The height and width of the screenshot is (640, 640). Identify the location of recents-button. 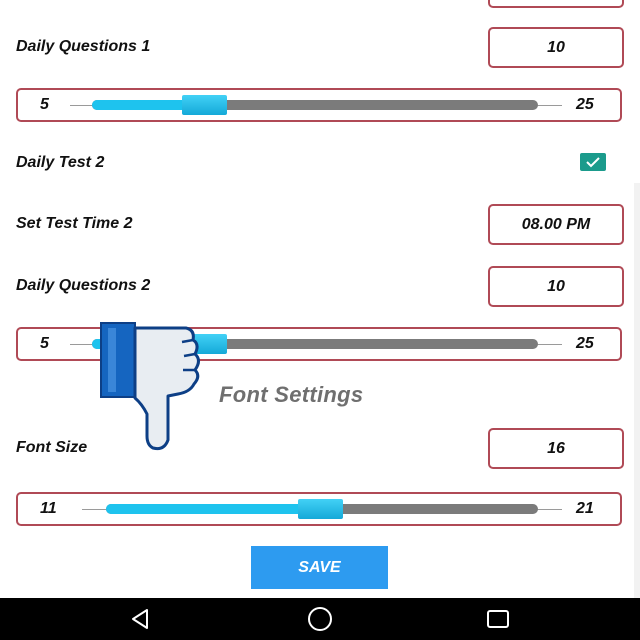
(498, 619).